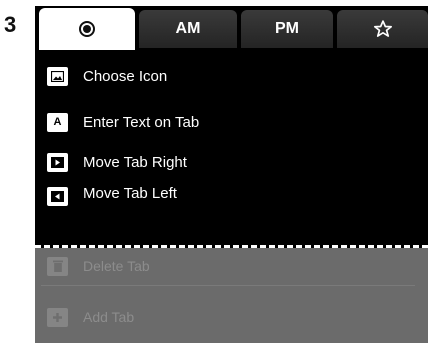  What do you see at coordinates (135, 162) in the screenshot?
I see `menu-item-label: Move Tab Right` at bounding box center [135, 162].